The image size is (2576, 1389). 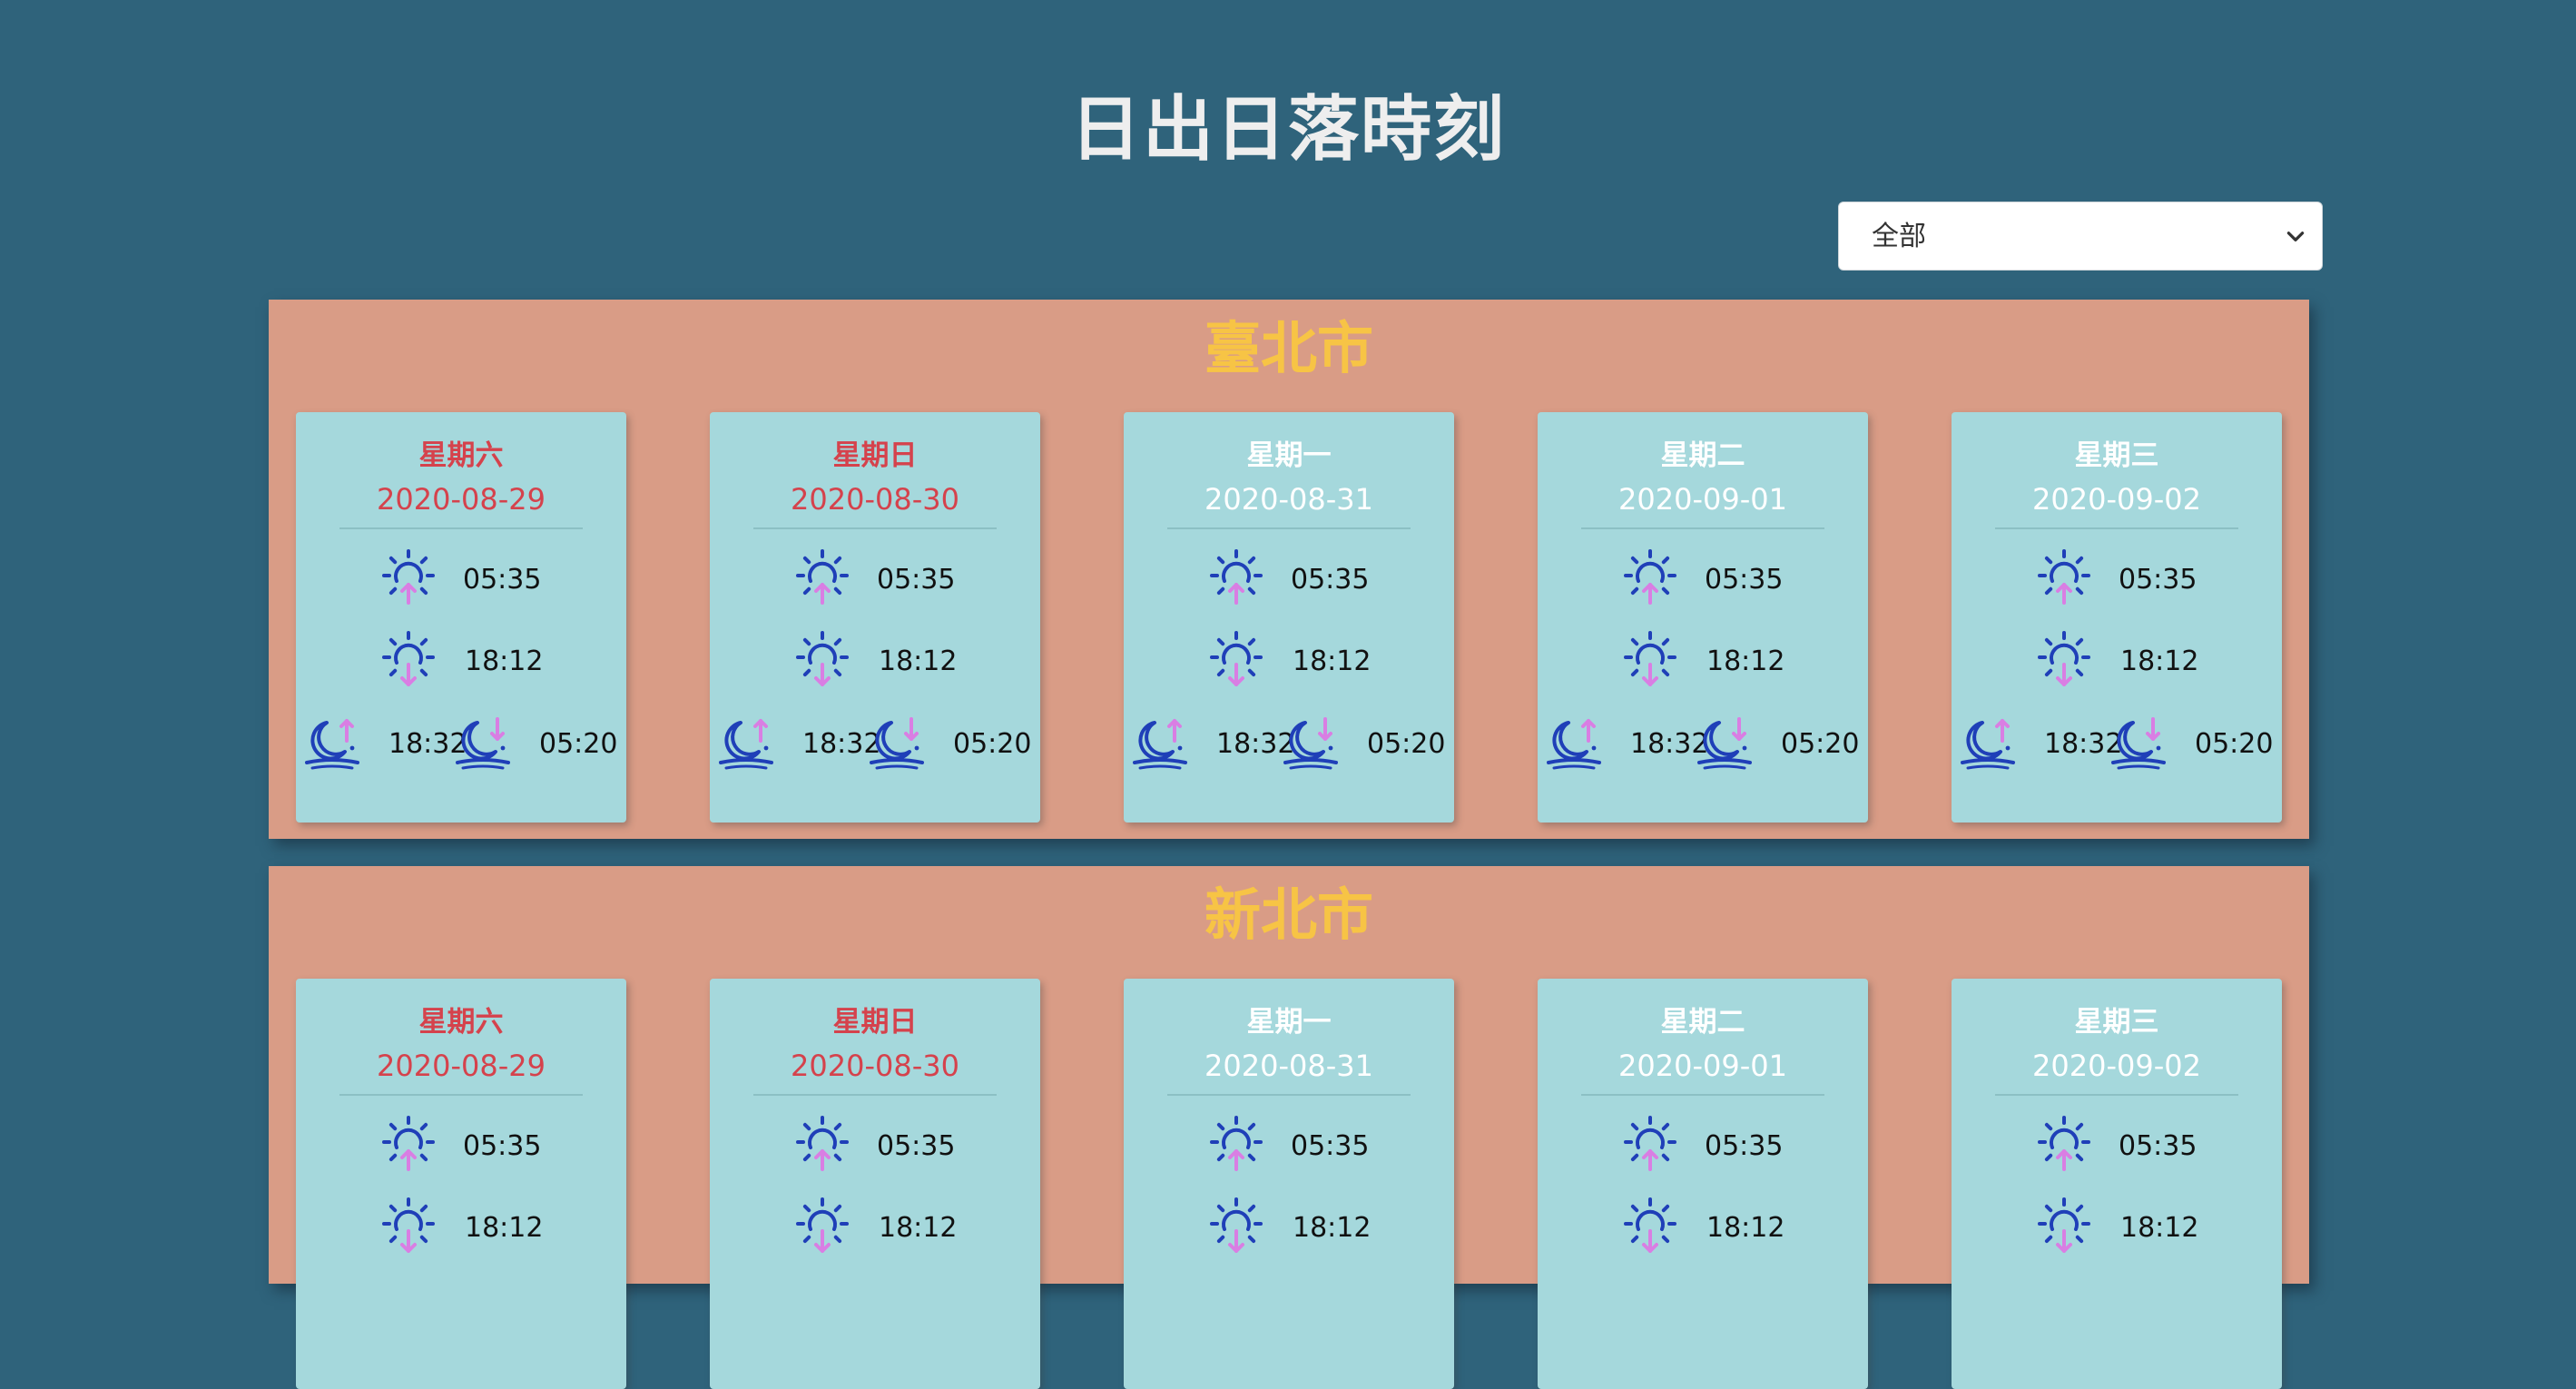 What do you see at coordinates (461, 617) in the screenshot?
I see `day-card: 星期六 2020-08-29 05:35 18:12 18:32 05:20` at bounding box center [461, 617].